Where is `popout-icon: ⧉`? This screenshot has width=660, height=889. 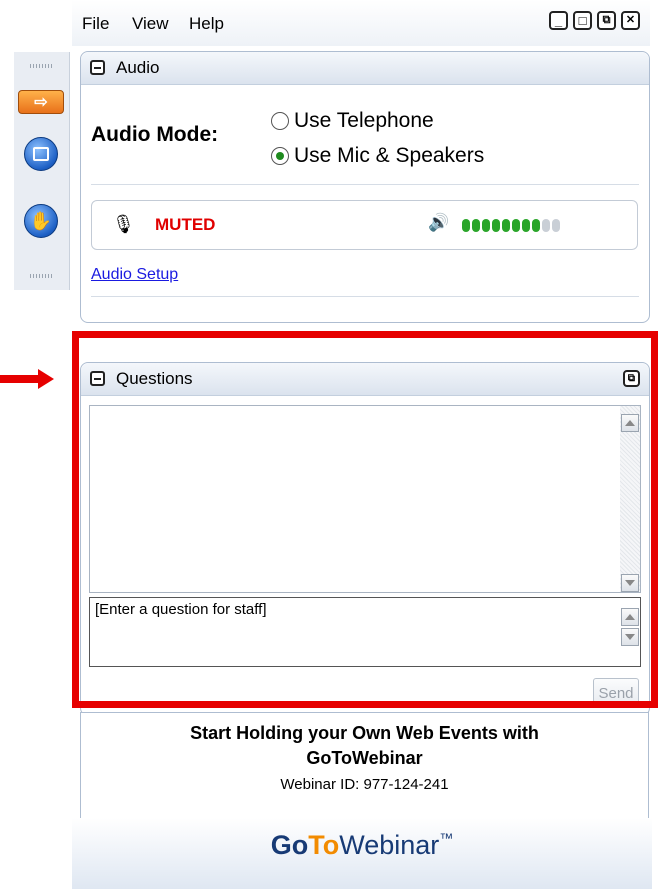 popout-icon: ⧉ is located at coordinates (631, 378).